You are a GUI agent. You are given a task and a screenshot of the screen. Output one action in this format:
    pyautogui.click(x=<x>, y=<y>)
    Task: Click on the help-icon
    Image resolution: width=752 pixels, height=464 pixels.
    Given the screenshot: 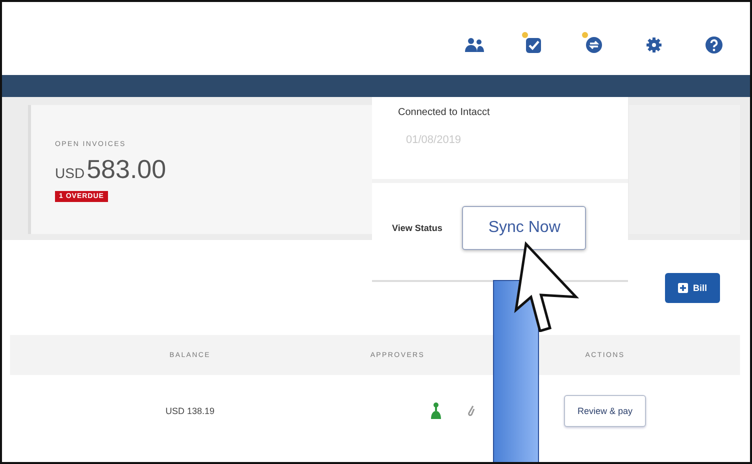 What is the action you would take?
    pyautogui.click(x=714, y=45)
    